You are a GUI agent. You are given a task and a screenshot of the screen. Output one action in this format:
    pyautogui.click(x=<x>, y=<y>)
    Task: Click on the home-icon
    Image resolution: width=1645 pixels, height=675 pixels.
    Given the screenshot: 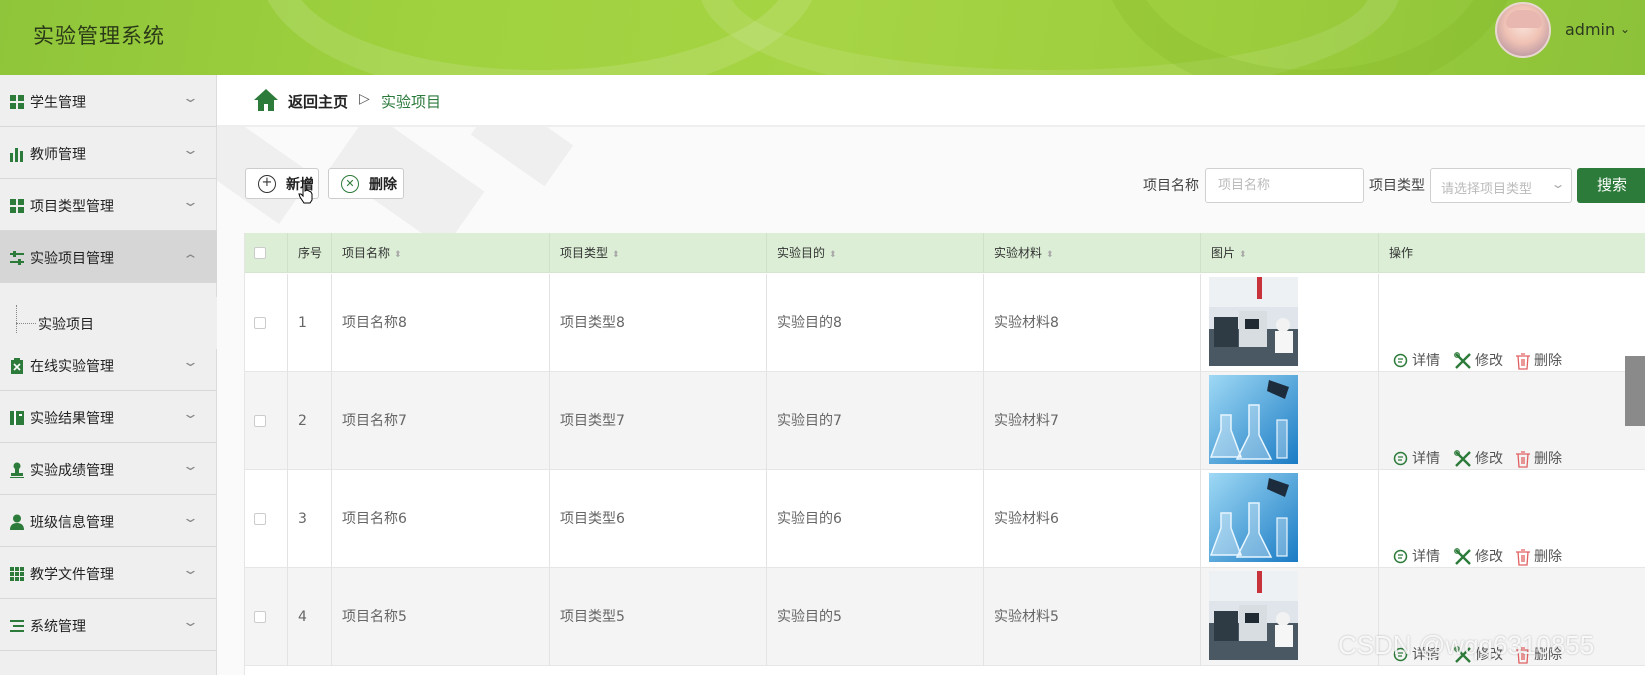 What is the action you would take?
    pyautogui.click(x=266, y=100)
    